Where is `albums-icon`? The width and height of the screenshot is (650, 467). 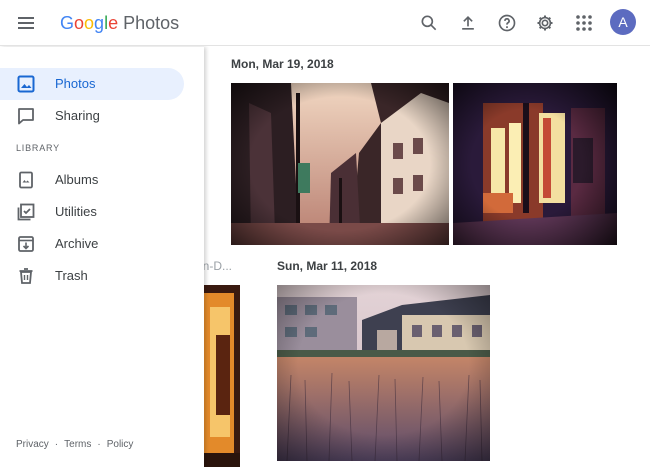
albums-icon is located at coordinates (26, 180).